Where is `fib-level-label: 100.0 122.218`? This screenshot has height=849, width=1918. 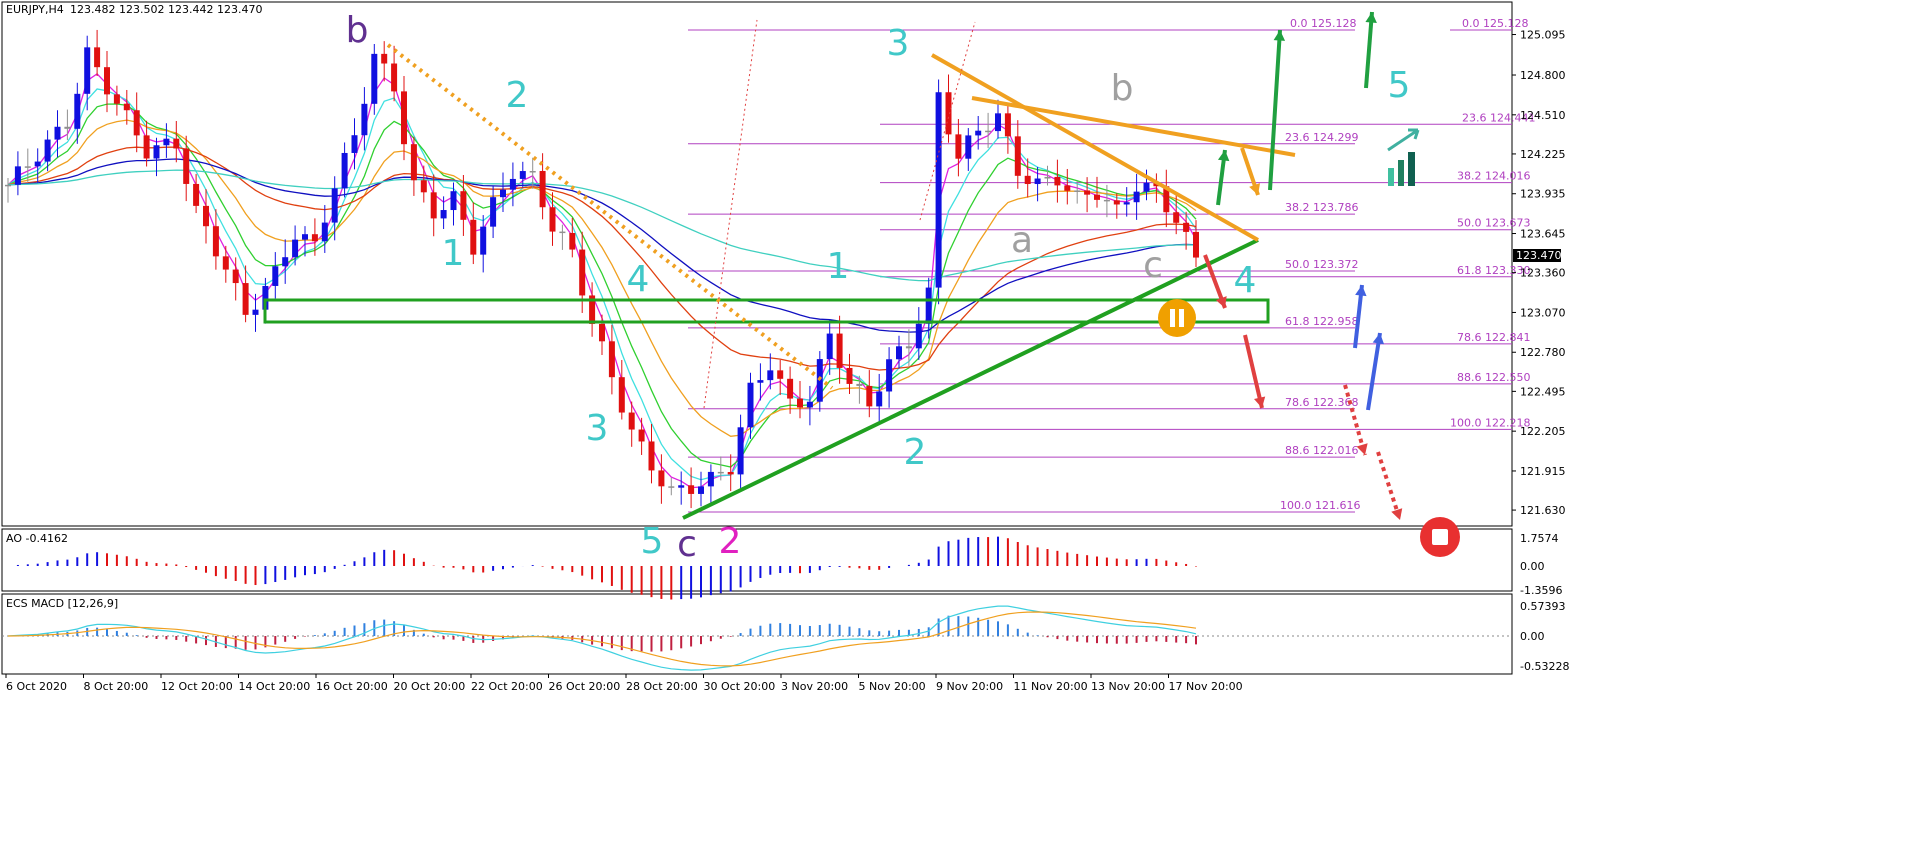
fib-level-label: 100.0 122.218 is located at coordinates (1490, 422).